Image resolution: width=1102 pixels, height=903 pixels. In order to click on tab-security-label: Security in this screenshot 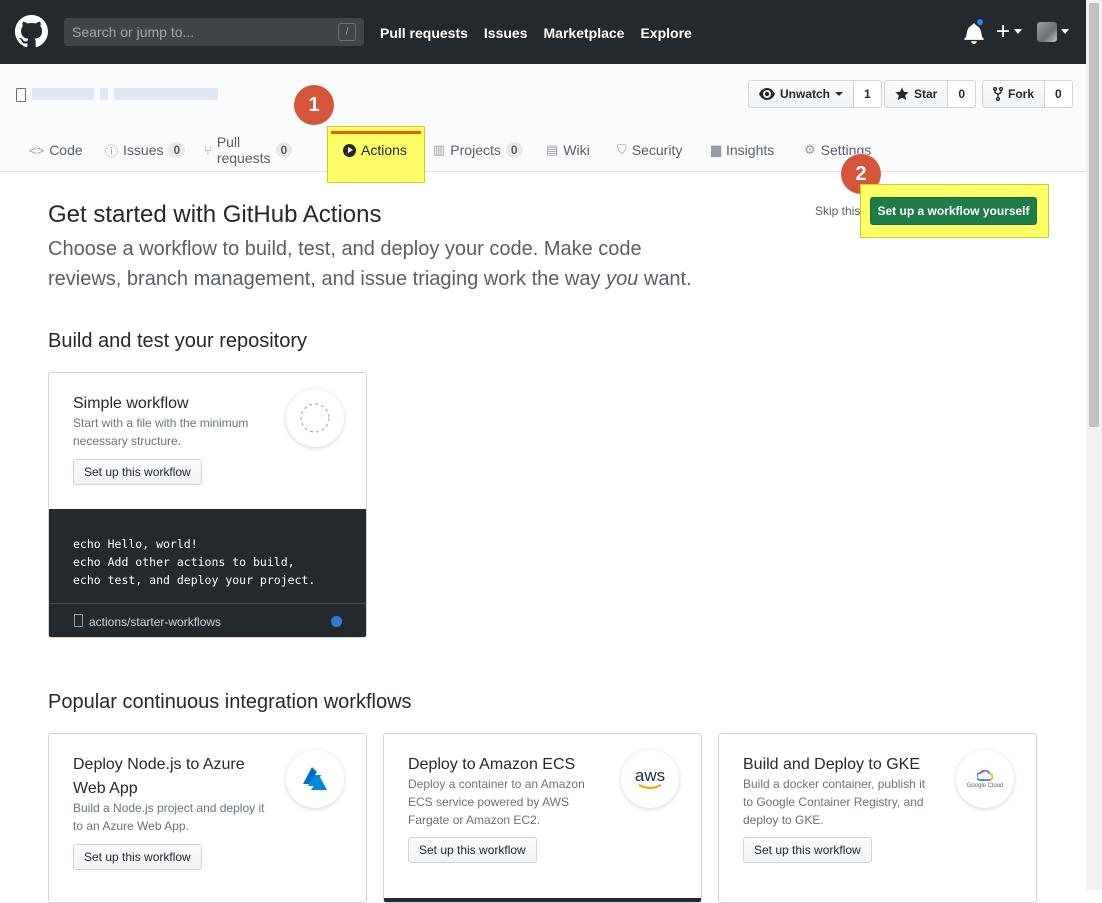, I will do `click(657, 150)`.